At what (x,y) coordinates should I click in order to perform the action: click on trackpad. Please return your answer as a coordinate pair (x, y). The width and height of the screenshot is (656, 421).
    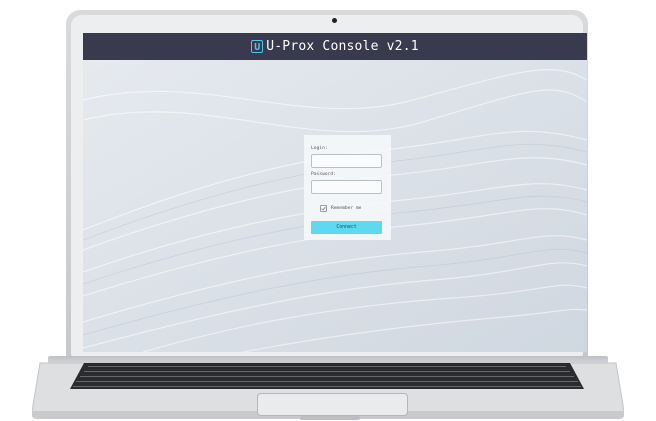
    Looking at the image, I should click on (332, 404).